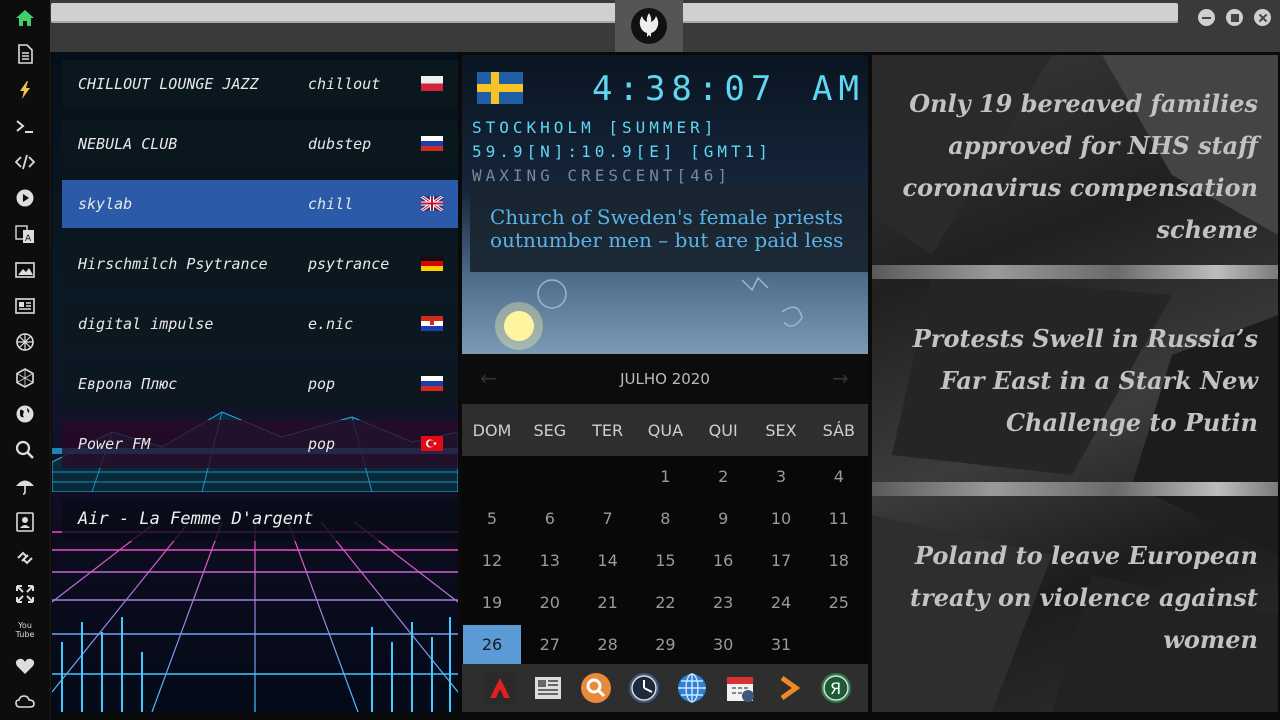 The height and width of the screenshot is (720, 1280). I want to click on calendar-day: 3, so click(781, 477).